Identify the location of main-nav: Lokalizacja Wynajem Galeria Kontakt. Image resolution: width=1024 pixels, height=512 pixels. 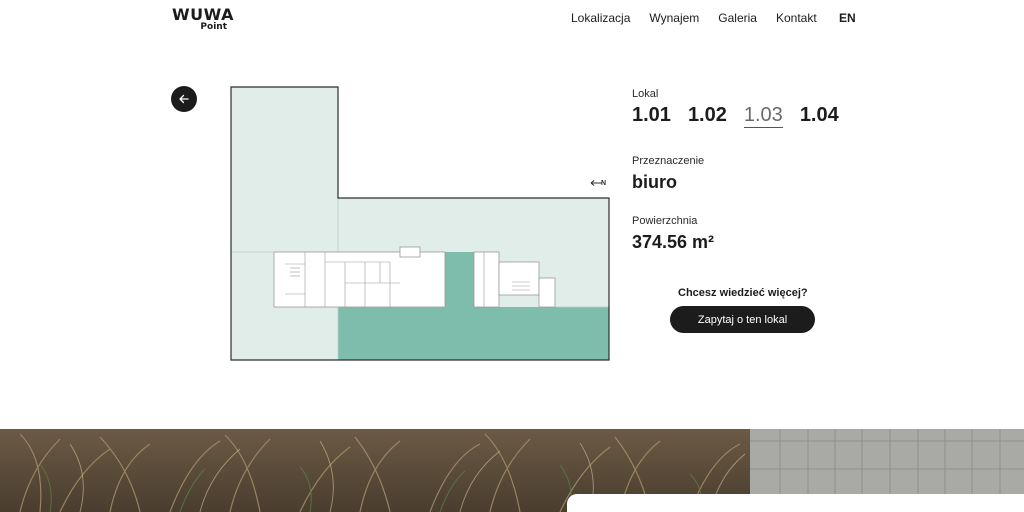
(703, 18).